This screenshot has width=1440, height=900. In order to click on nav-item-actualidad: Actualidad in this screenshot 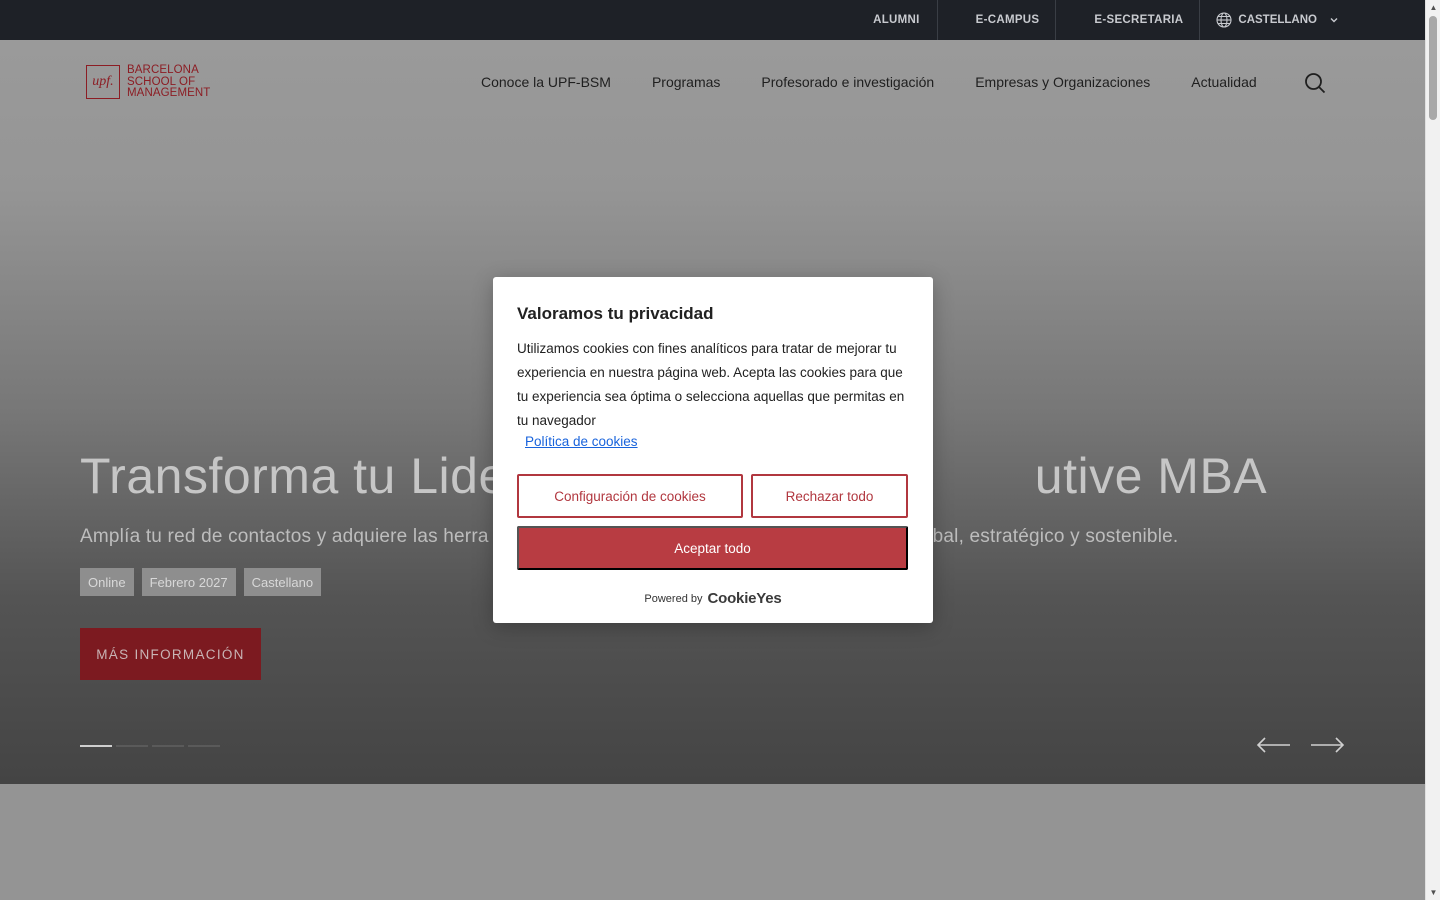, I will do `click(1223, 82)`.